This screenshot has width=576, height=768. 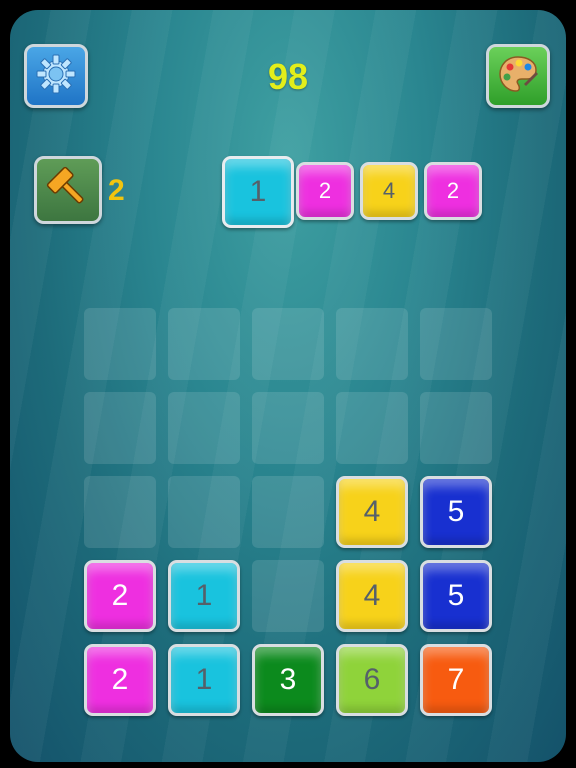 What do you see at coordinates (288, 76) in the screenshot?
I see `score-display: 98` at bounding box center [288, 76].